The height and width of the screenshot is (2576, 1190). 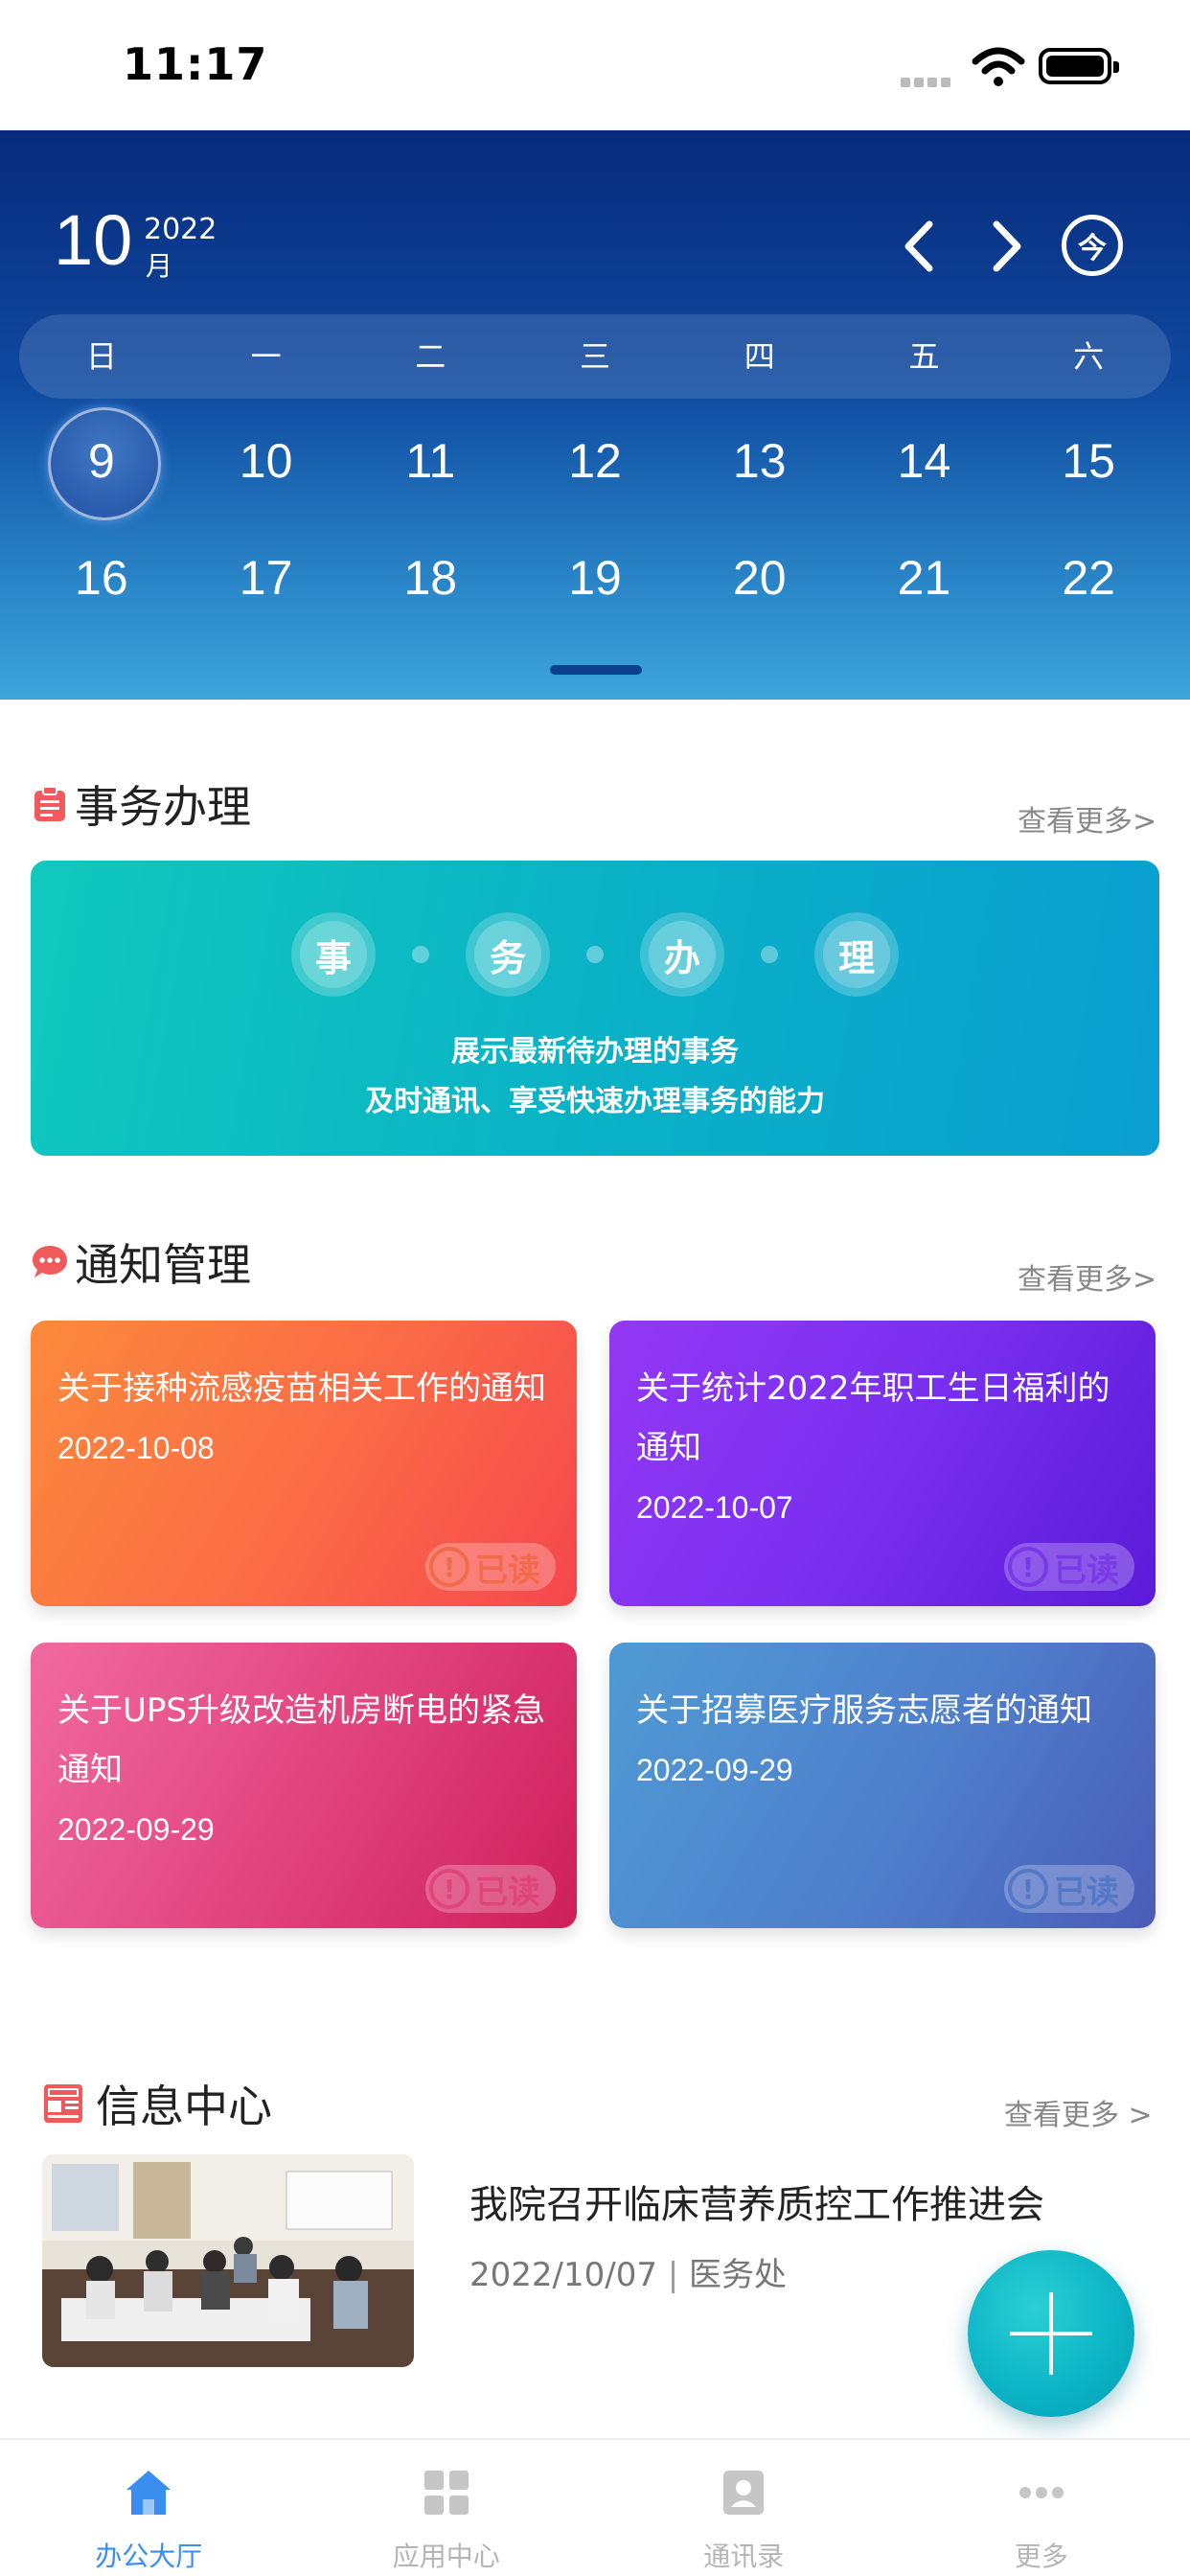 What do you see at coordinates (1041, 2556) in the screenshot?
I see `tab-label: 更多` at bounding box center [1041, 2556].